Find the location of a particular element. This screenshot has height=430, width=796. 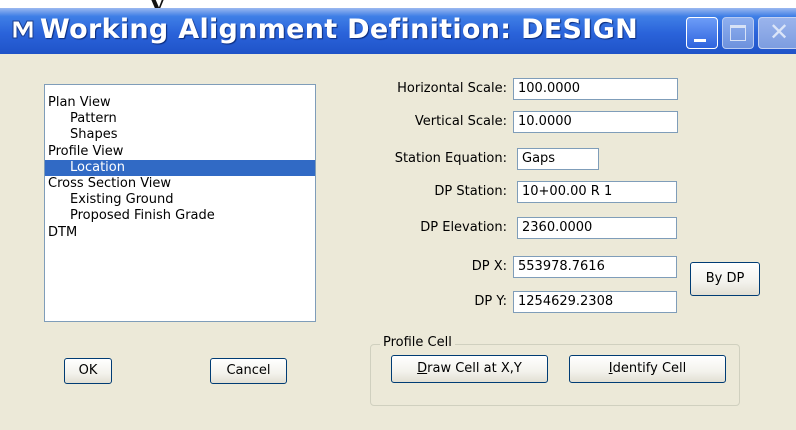

ok-button: OK is located at coordinates (88, 371).